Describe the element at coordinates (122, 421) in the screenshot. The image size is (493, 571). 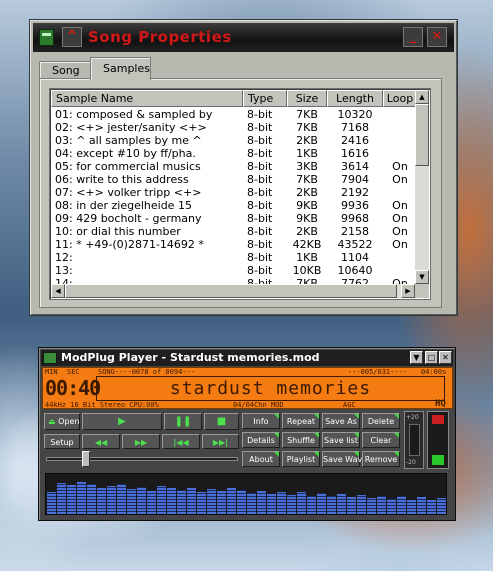
I see `play-button: ▶` at that location.